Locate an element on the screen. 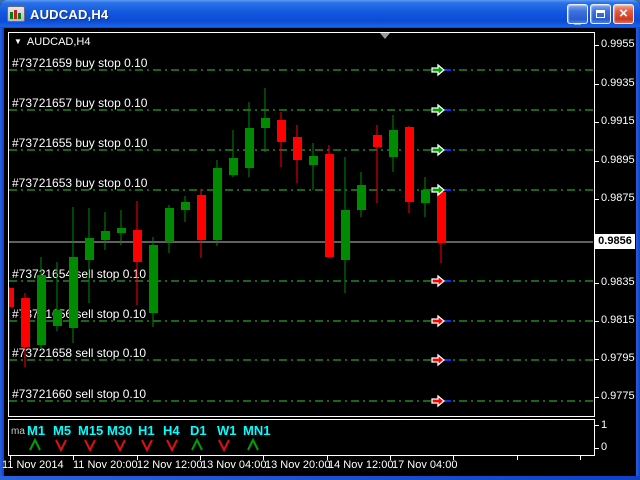 The image size is (640, 480). maximize-icon is located at coordinates (600, 14).